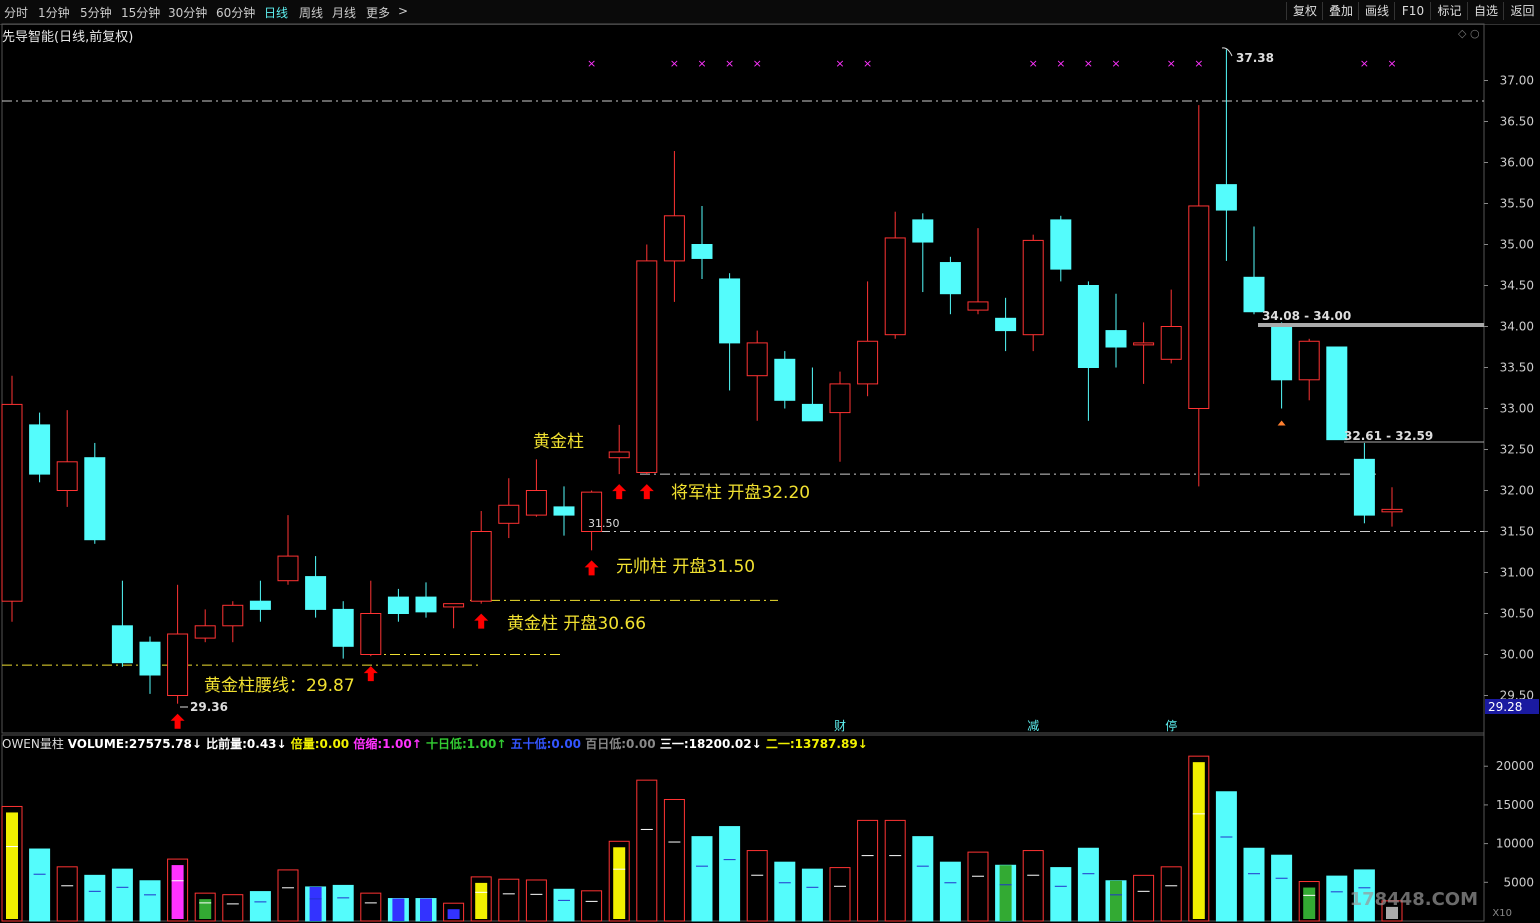 The height and width of the screenshot is (923, 1540). I want to click on event-marker-1: 减, so click(1033, 726).